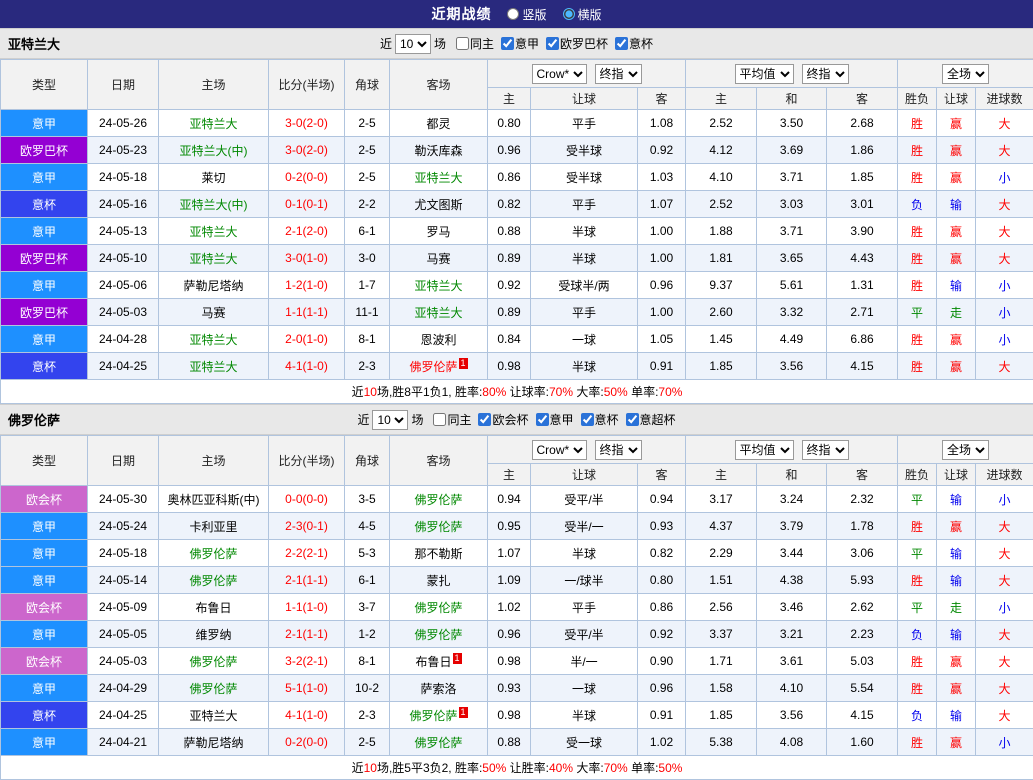  Describe the element at coordinates (513, 14) in the screenshot. I see `vertical-radio` at that location.